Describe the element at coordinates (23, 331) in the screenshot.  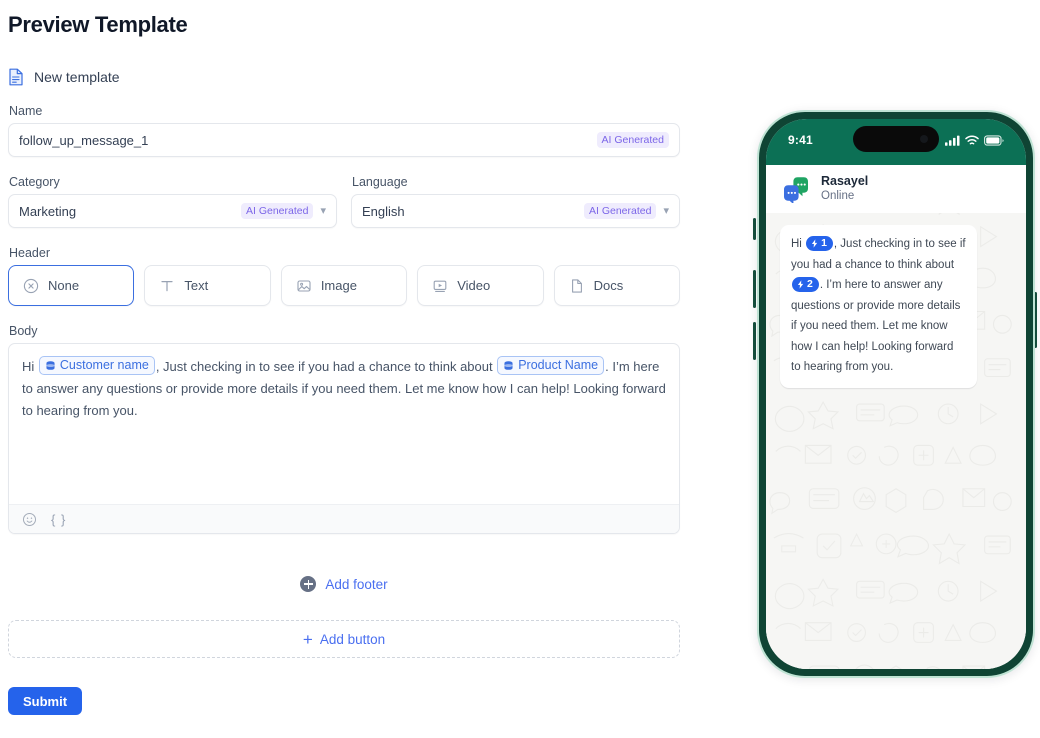
I see `body-label: Body` at that location.